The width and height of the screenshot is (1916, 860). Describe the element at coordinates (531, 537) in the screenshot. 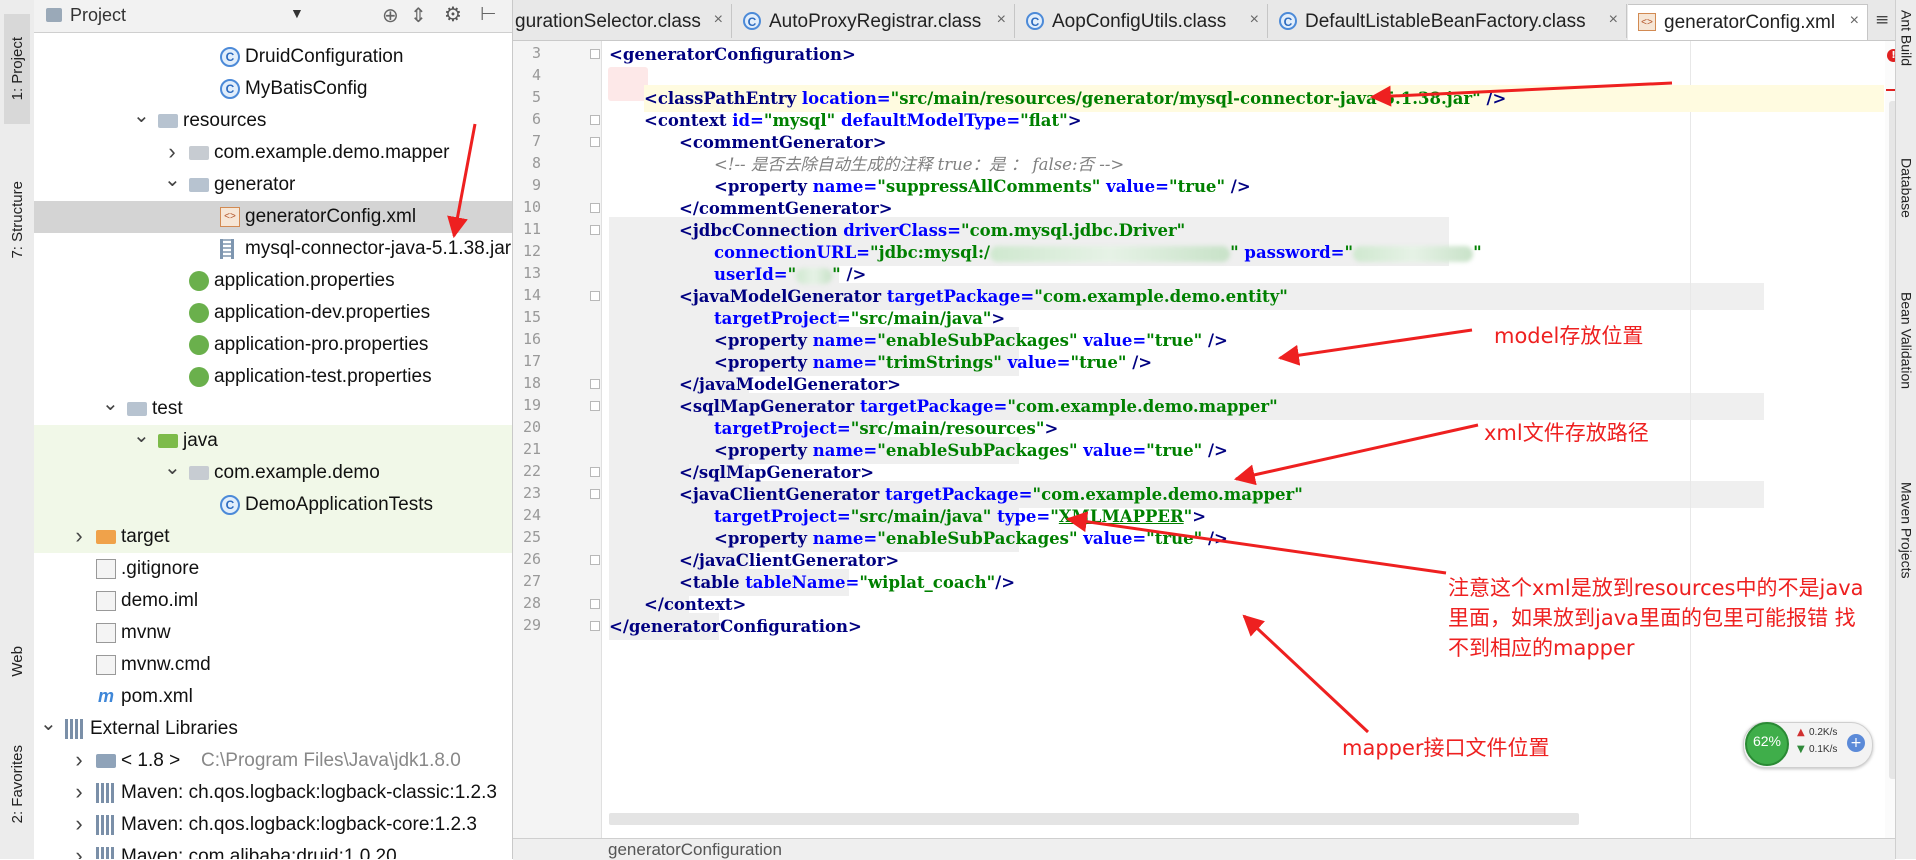

I see `line-number: 25` at that location.